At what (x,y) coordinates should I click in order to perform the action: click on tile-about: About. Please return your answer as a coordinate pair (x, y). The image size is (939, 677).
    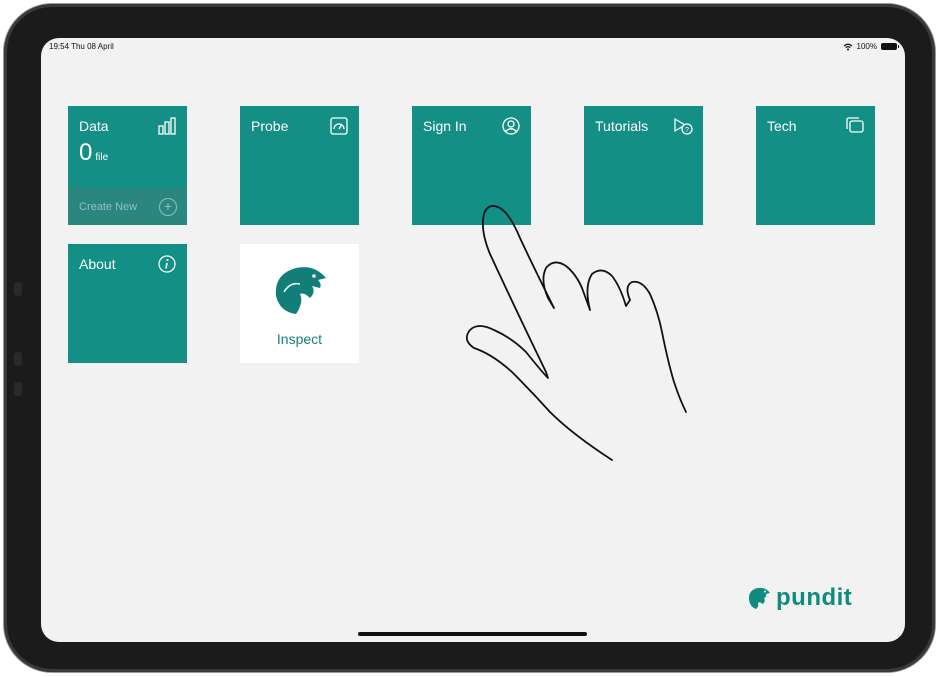
    Looking at the image, I should click on (127, 303).